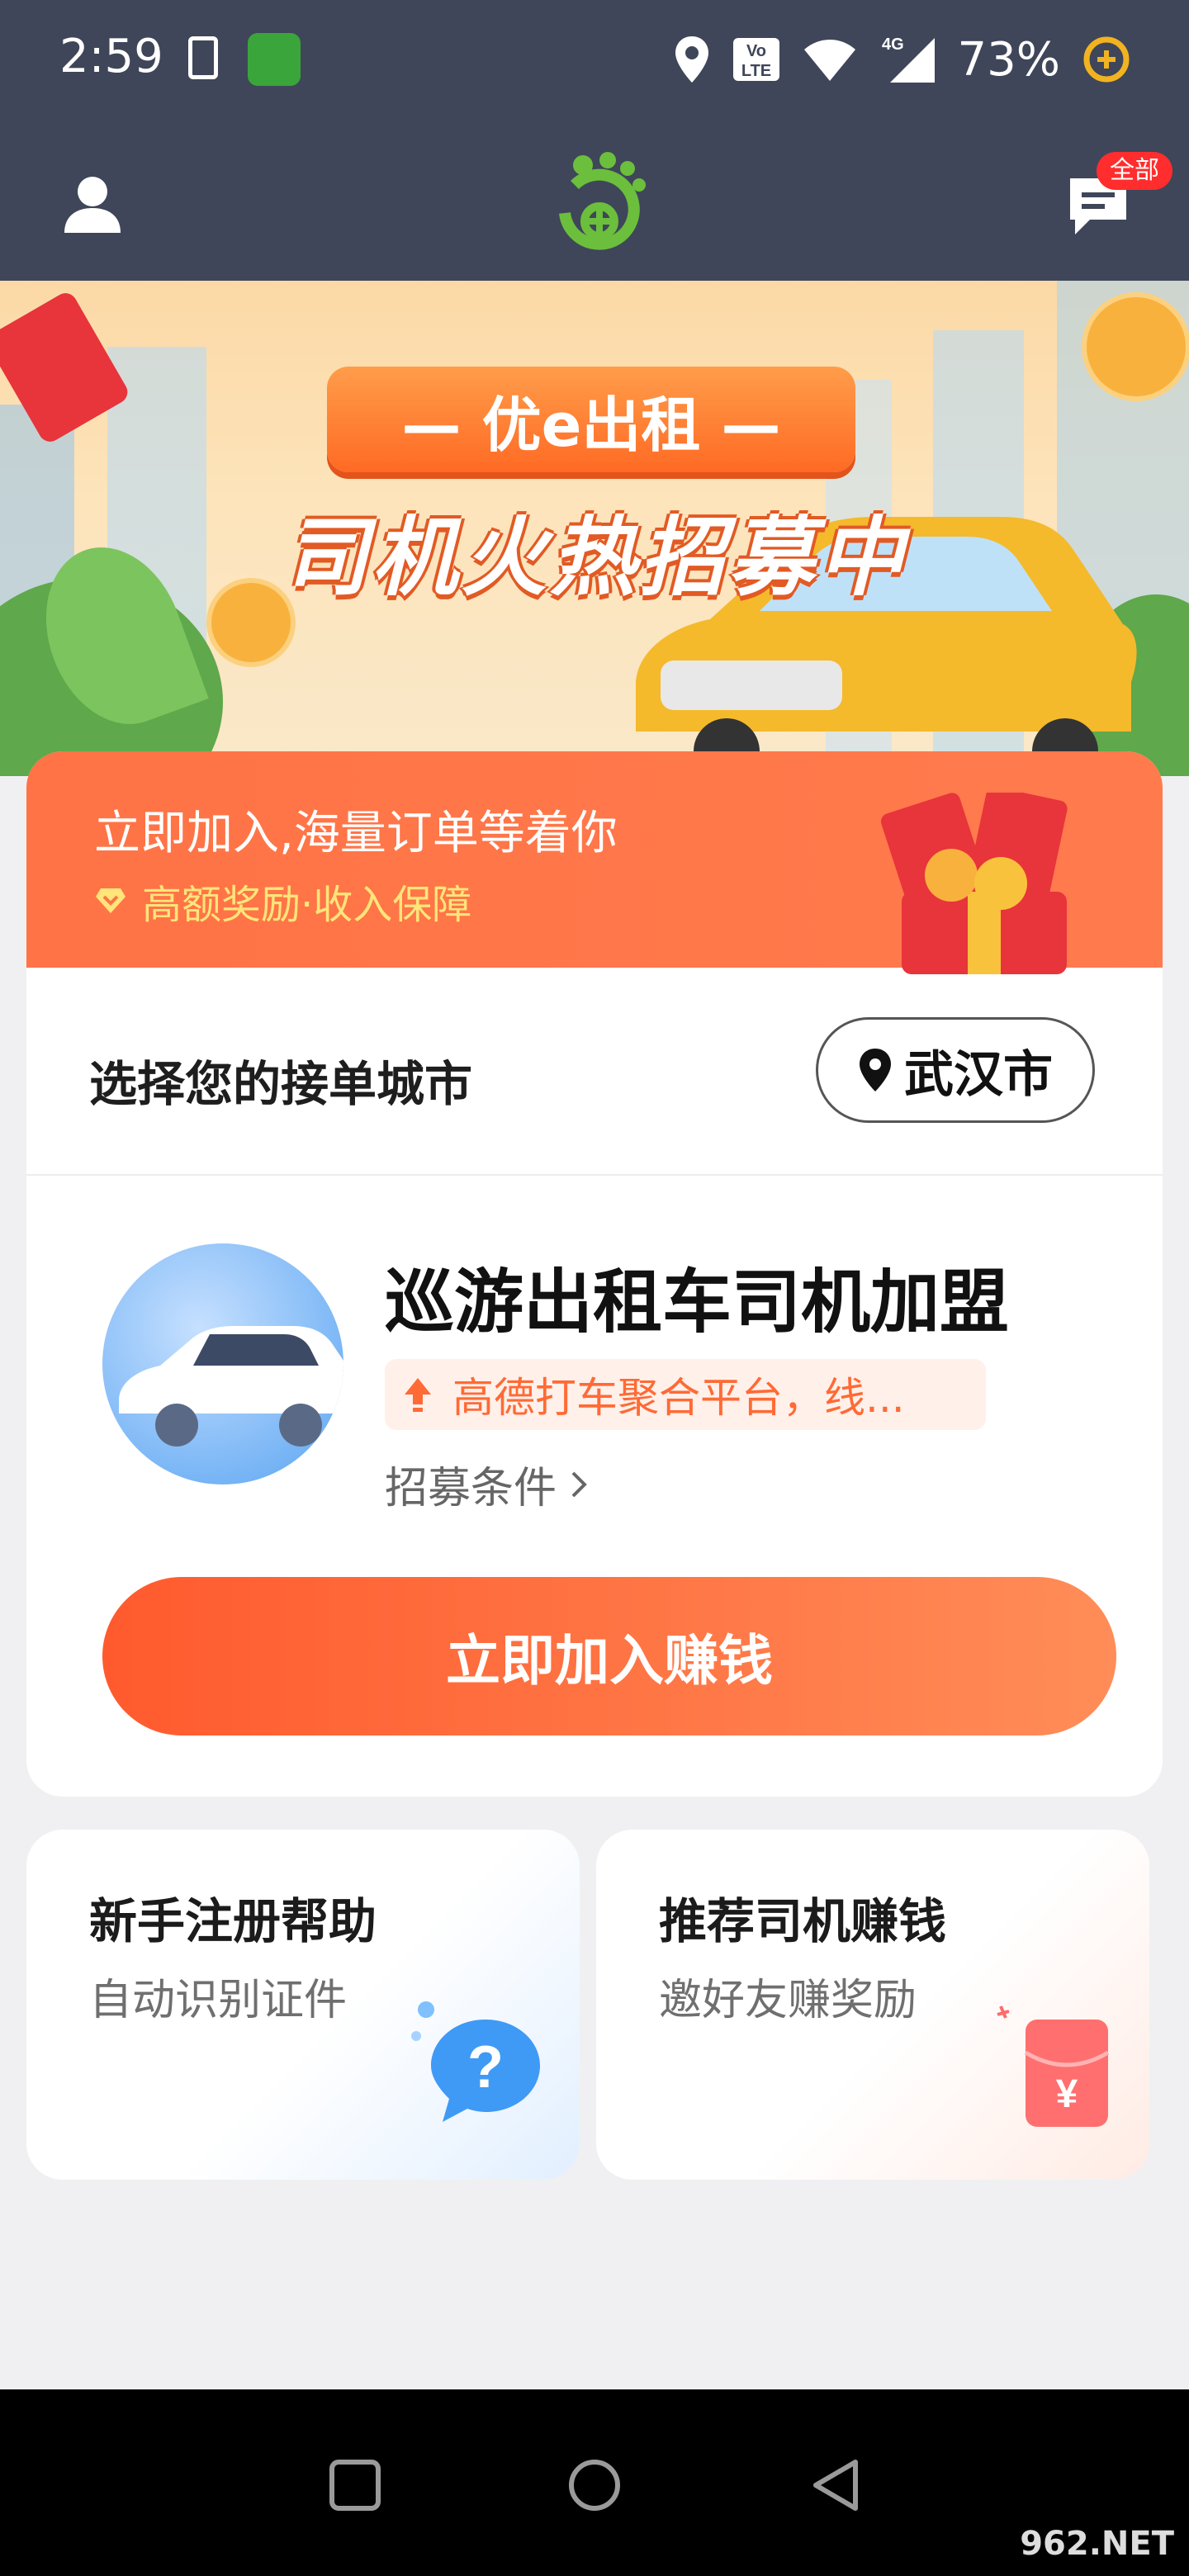 This screenshot has width=1189, height=2576. I want to click on join-earn-button: 立即加入赚钱, so click(609, 1656).